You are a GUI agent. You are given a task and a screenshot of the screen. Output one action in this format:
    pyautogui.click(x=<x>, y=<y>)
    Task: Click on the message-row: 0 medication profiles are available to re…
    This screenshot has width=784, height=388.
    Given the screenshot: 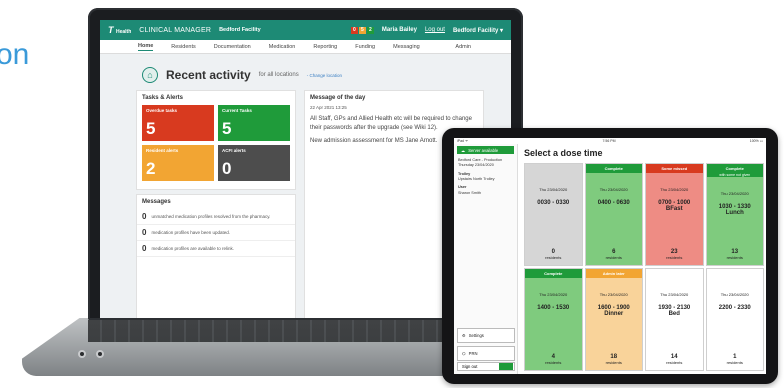 What is the action you would take?
    pyautogui.click(x=216, y=249)
    